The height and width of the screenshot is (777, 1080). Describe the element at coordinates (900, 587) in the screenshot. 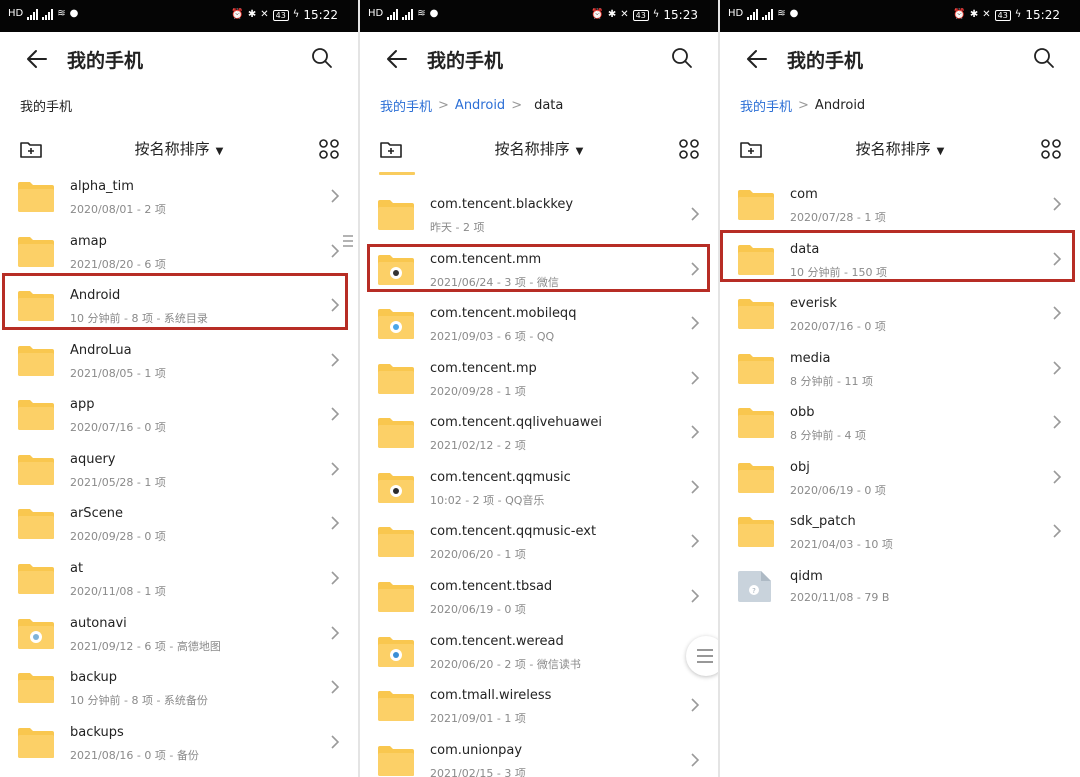

I see `list-item: ? qidm 2020/11/08 - 79 B` at that location.